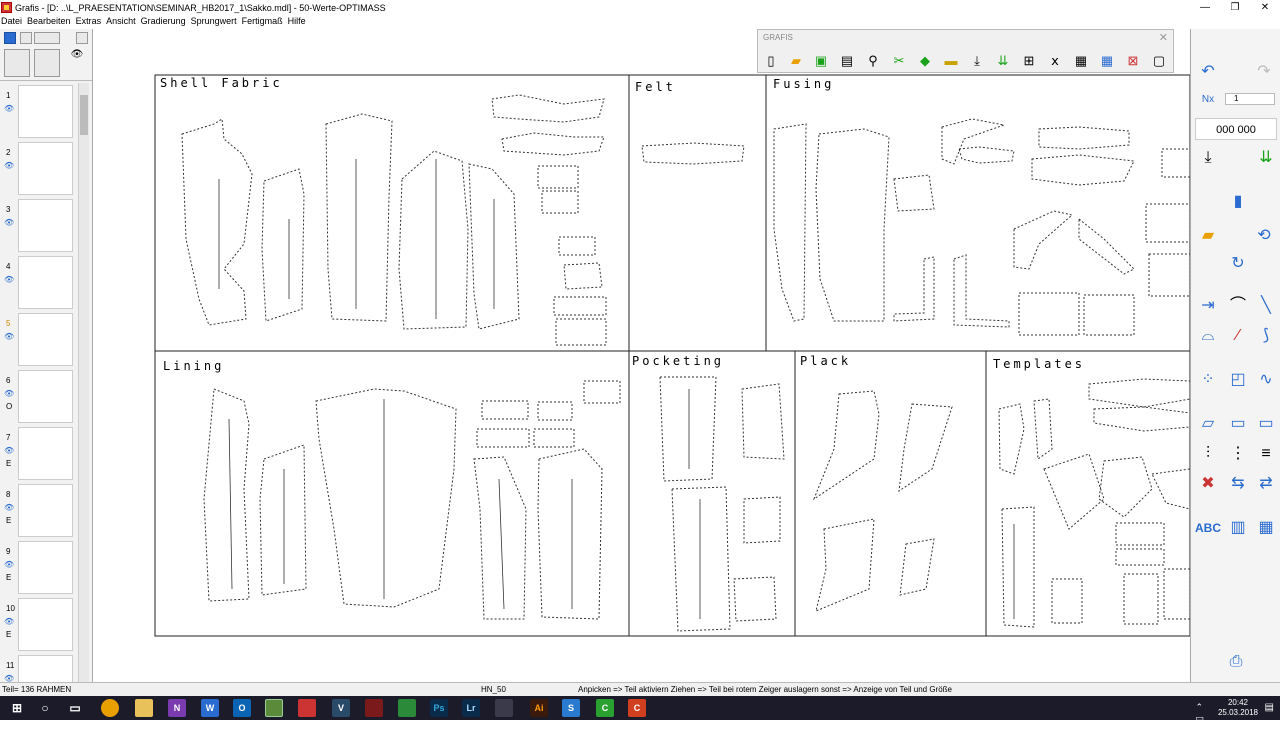 The image size is (1280, 745). What do you see at coordinates (26, 38) in the screenshot?
I see `grid-icon` at bounding box center [26, 38].